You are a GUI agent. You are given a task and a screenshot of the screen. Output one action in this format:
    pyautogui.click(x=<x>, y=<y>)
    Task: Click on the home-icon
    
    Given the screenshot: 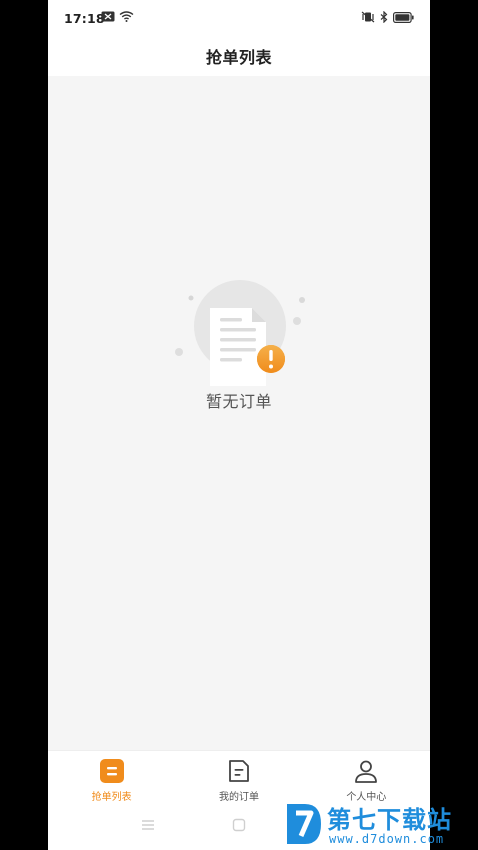 What is the action you would take?
    pyautogui.click(x=239, y=825)
    